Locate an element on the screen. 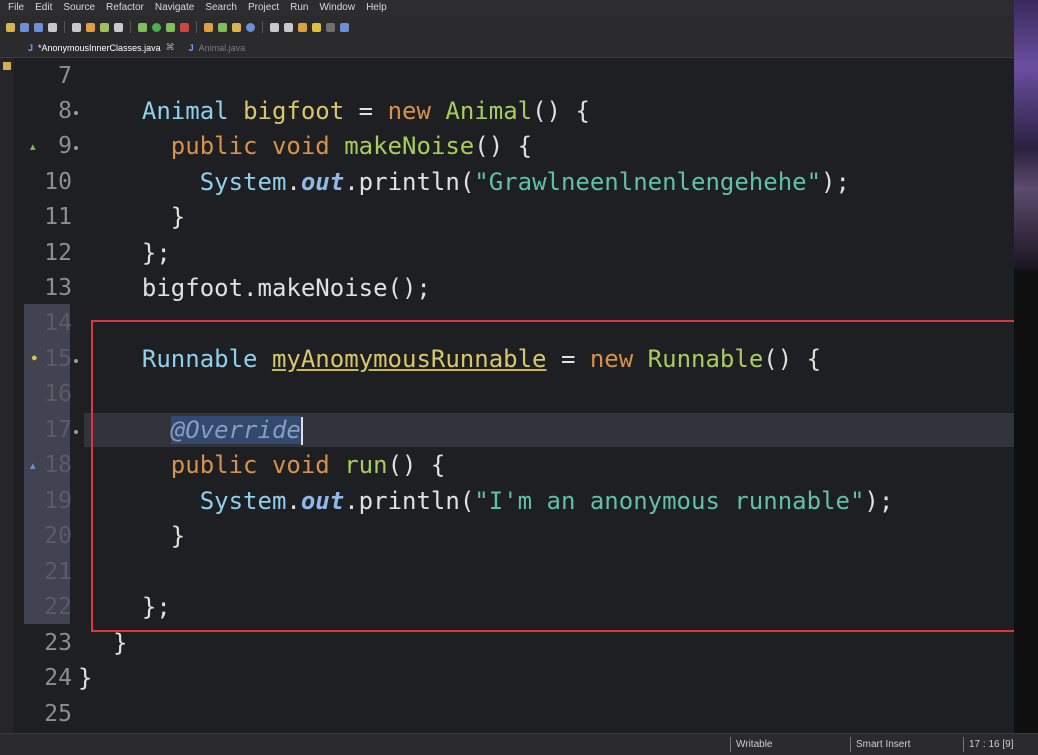  menu-project: Project is located at coordinates (265, 8).